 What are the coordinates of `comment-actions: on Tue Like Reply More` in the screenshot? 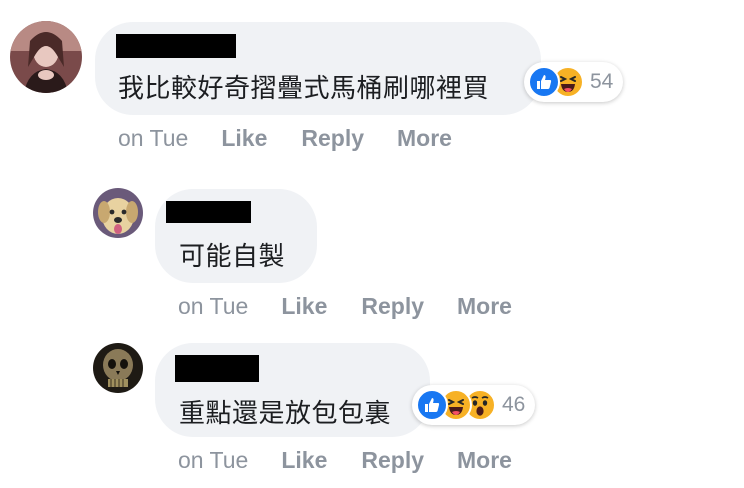 It's located at (345, 460).